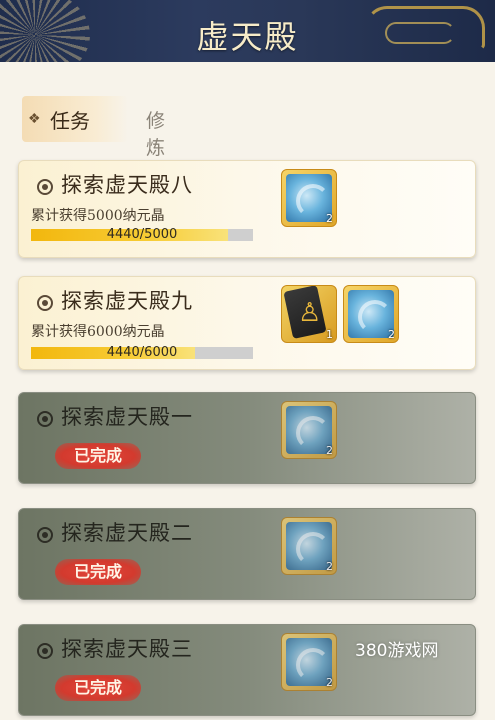 The width and height of the screenshot is (495, 720). I want to click on reward-item: ♙ 1, so click(309, 314).